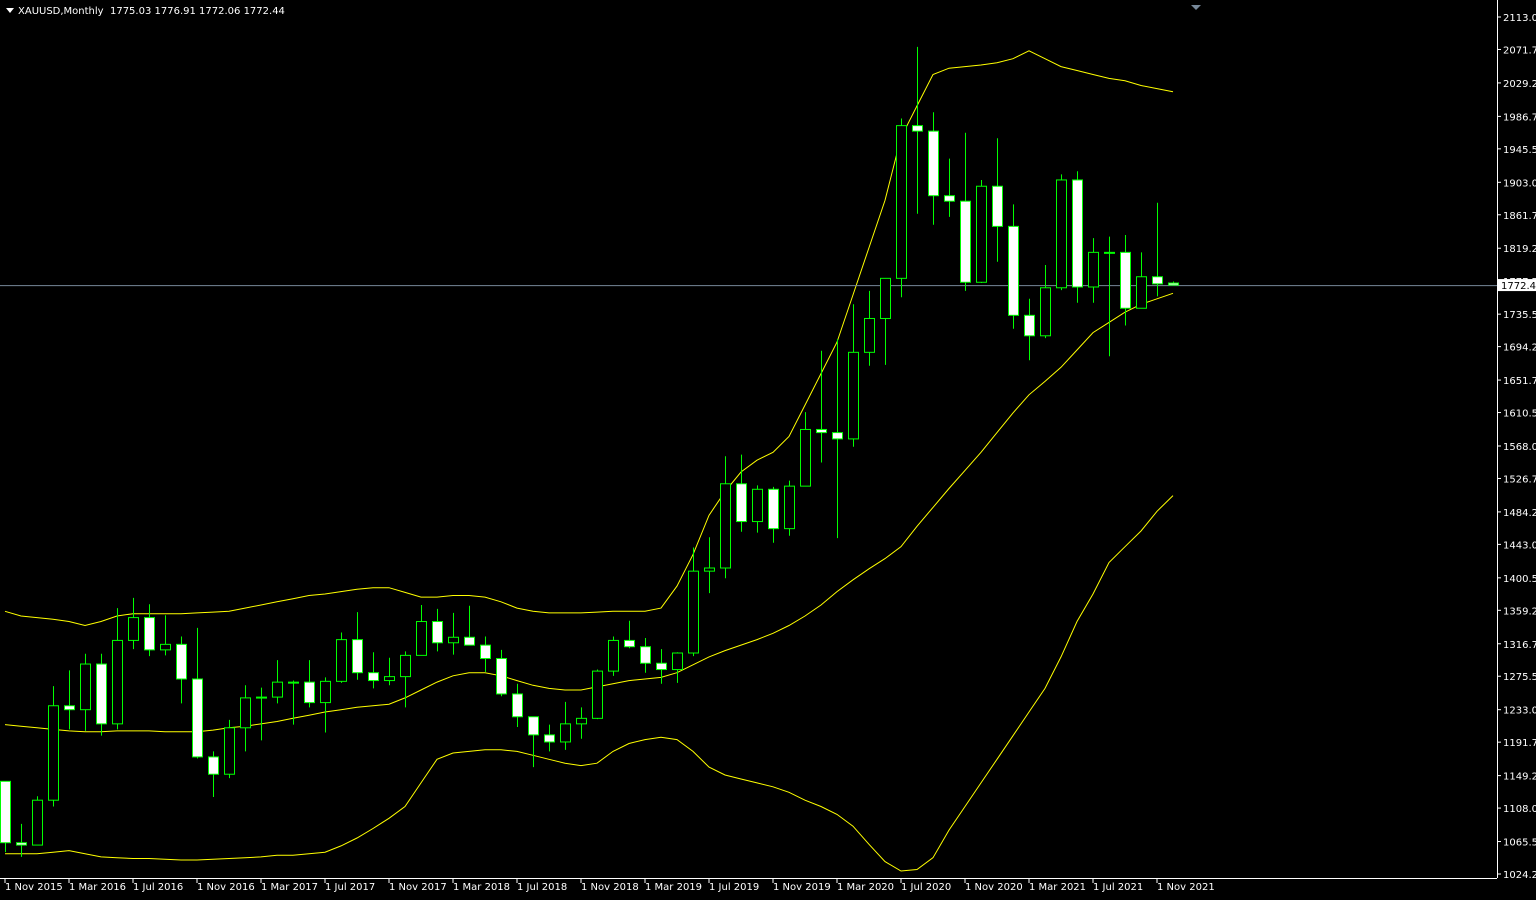 The height and width of the screenshot is (900, 1536). What do you see at coordinates (1519, 150) in the screenshot?
I see `price-tick-label: 1945.50` at bounding box center [1519, 150].